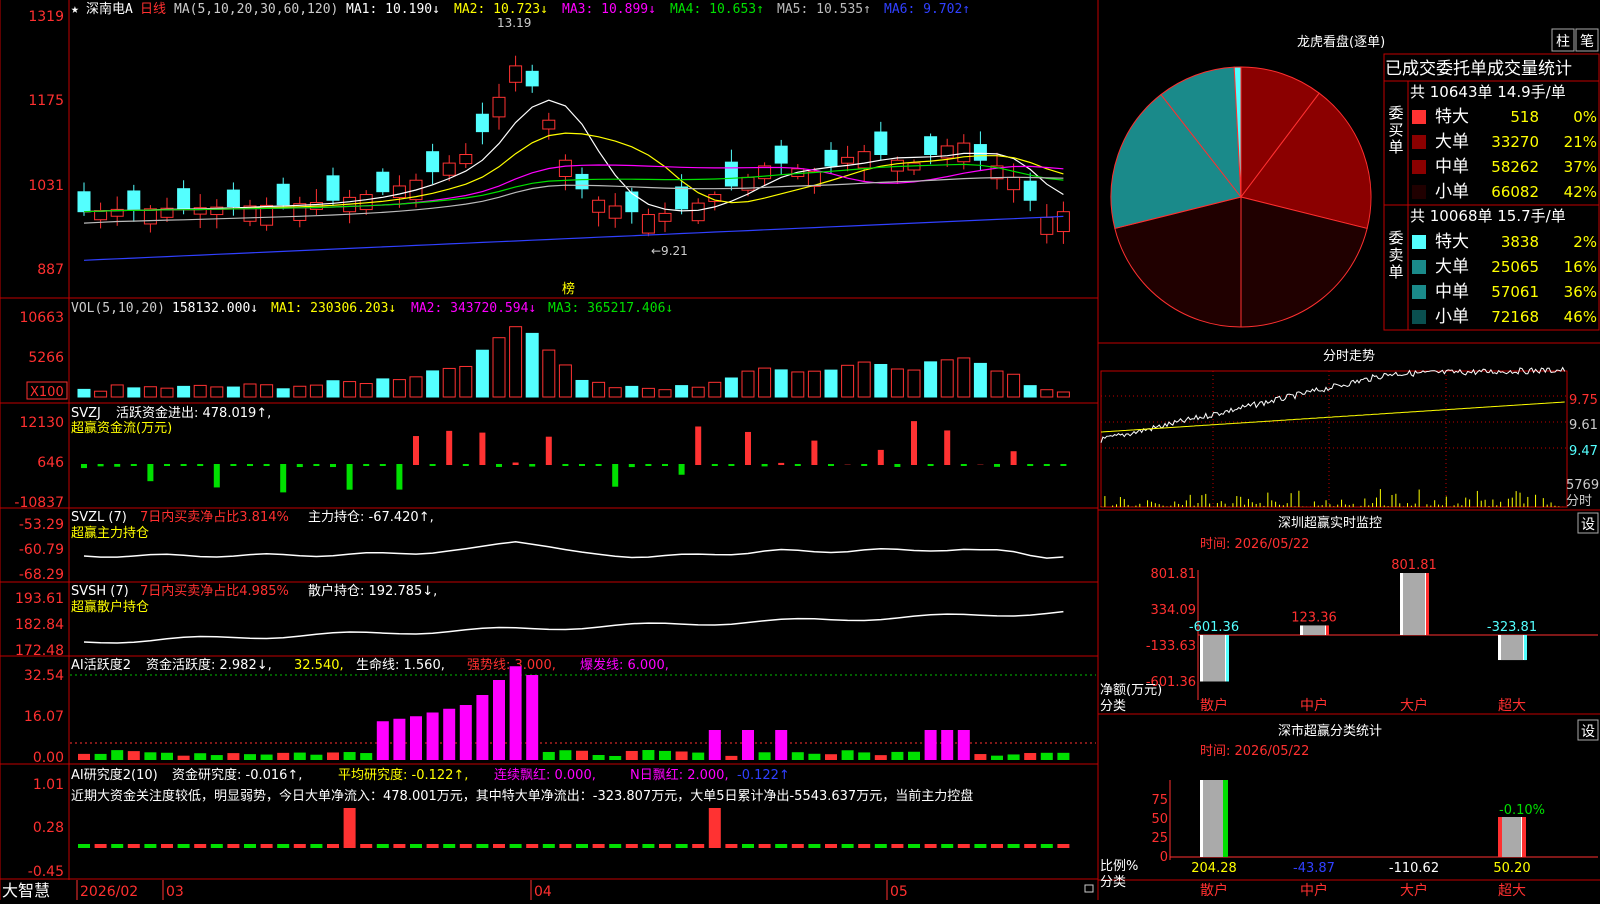  Describe the element at coordinates (1580, 317) in the screenshot. I see `stat-percent: 46%` at that location.